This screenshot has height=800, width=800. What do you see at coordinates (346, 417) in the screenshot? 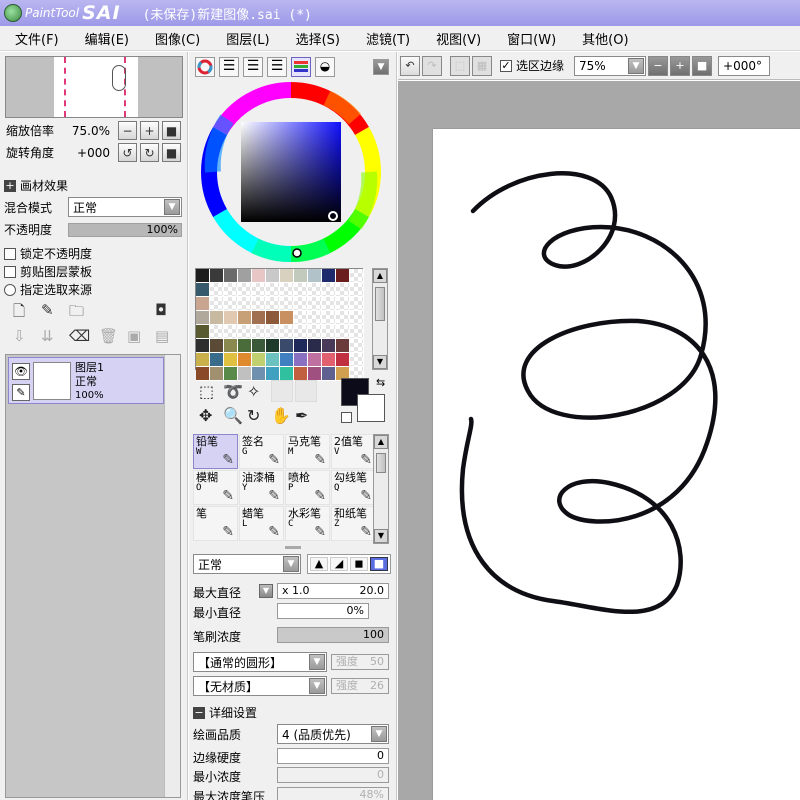
I see `reset-colors-icon` at bounding box center [346, 417].